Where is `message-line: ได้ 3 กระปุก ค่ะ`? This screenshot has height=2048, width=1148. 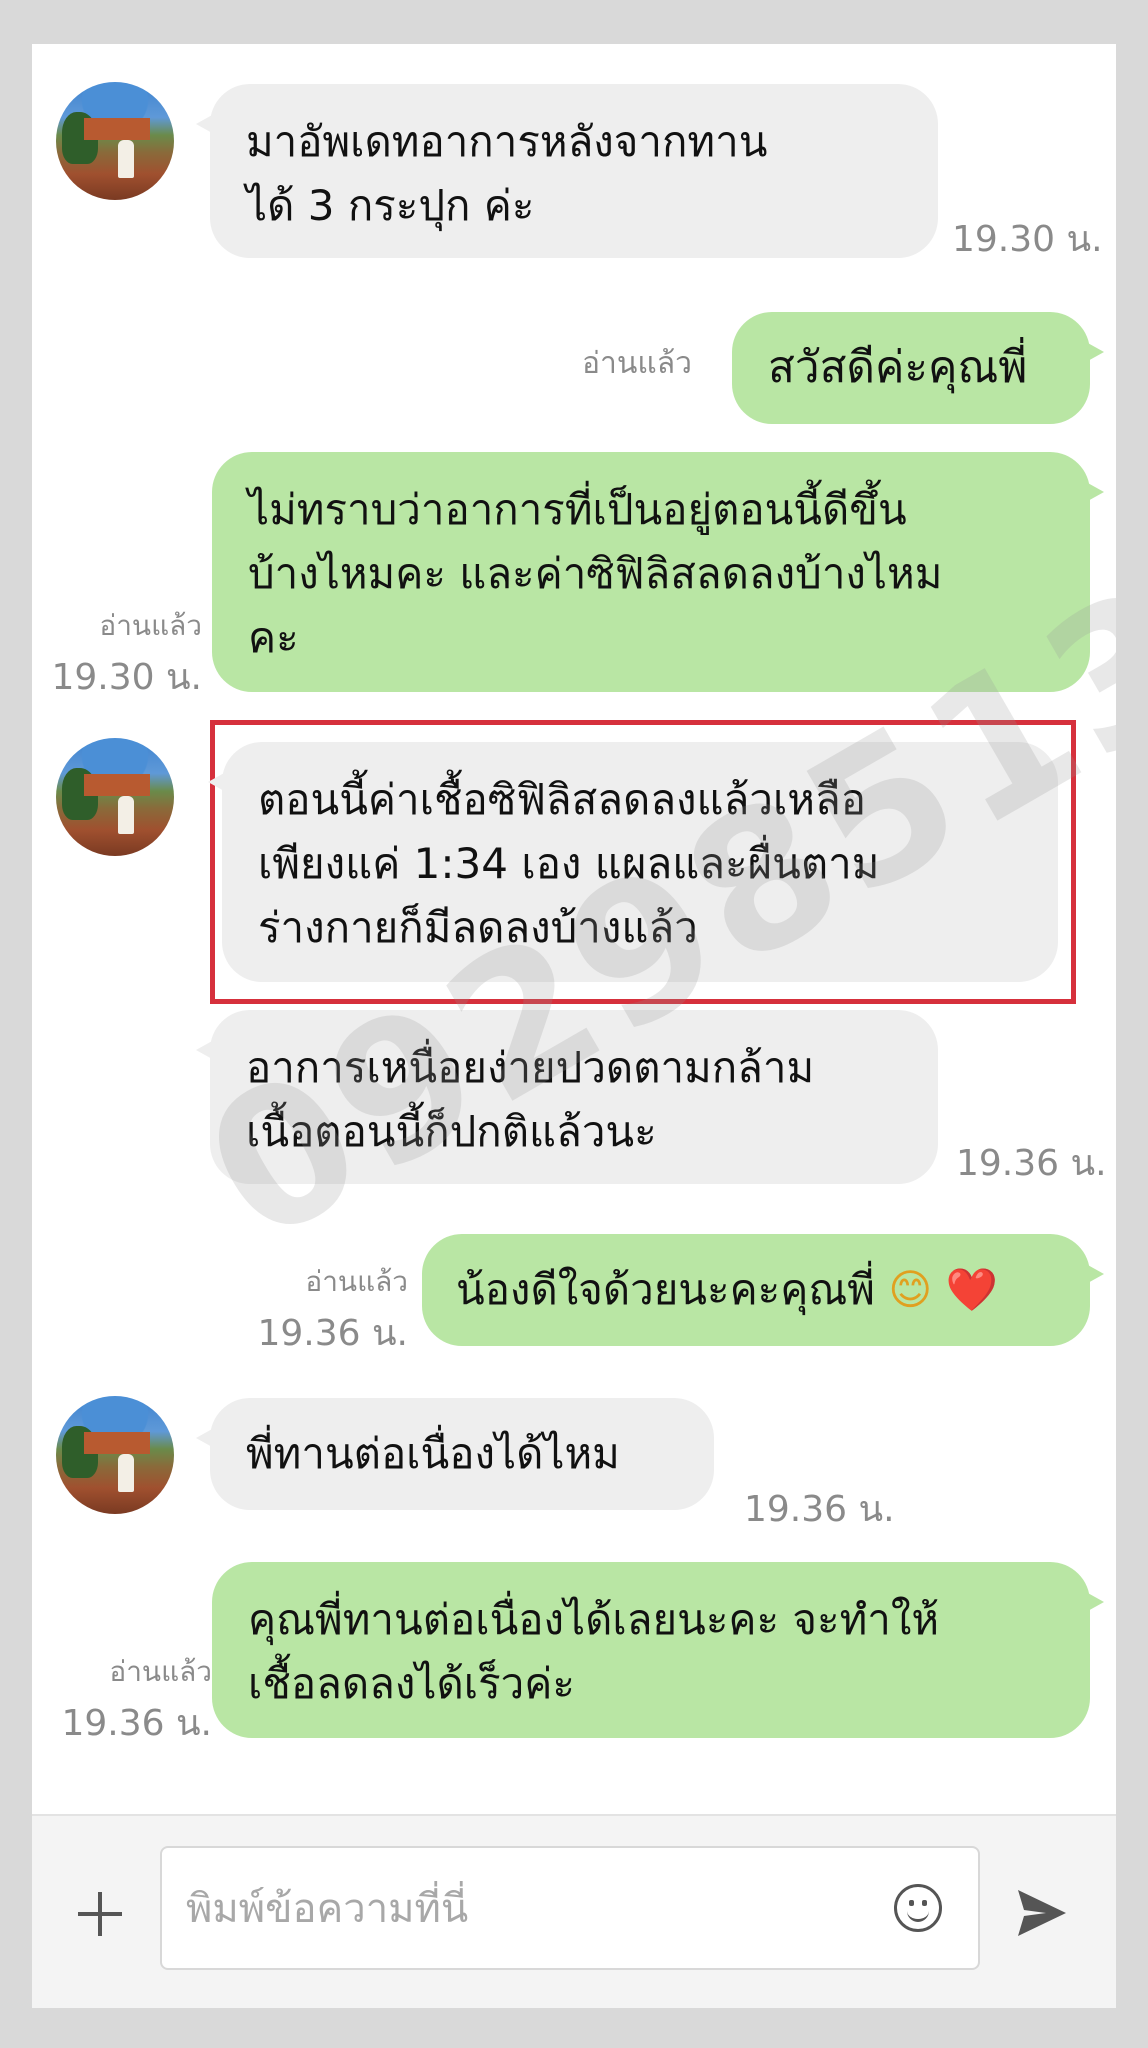
message-line: ได้ 3 กระปุก ค่ะ is located at coordinates (390, 205).